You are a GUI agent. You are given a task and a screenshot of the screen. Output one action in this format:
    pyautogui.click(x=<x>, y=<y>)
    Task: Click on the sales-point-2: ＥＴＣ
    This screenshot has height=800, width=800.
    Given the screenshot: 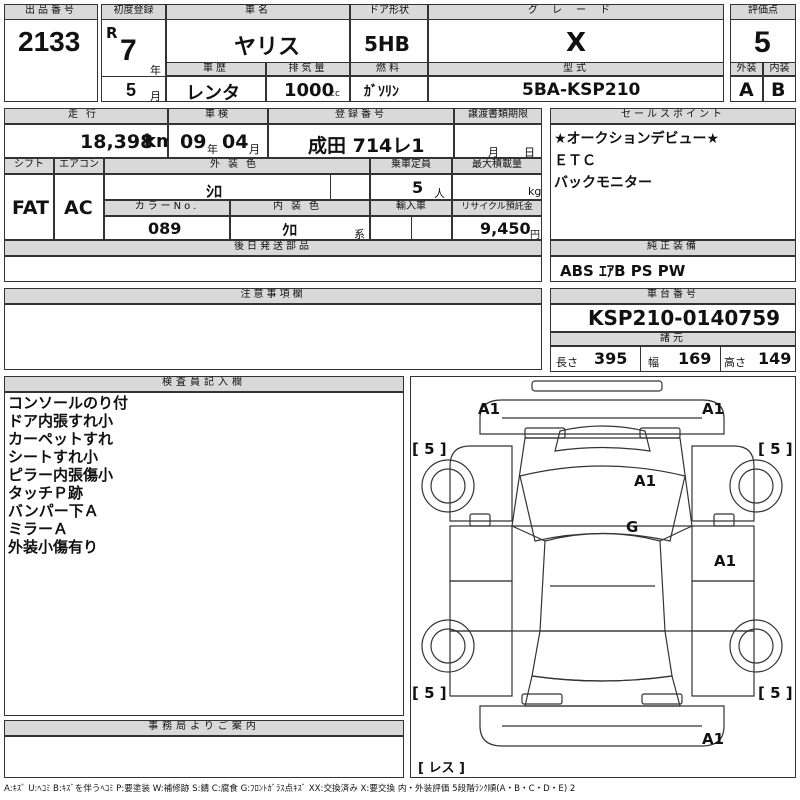 What is the action you would take?
    pyautogui.click(x=575, y=161)
    